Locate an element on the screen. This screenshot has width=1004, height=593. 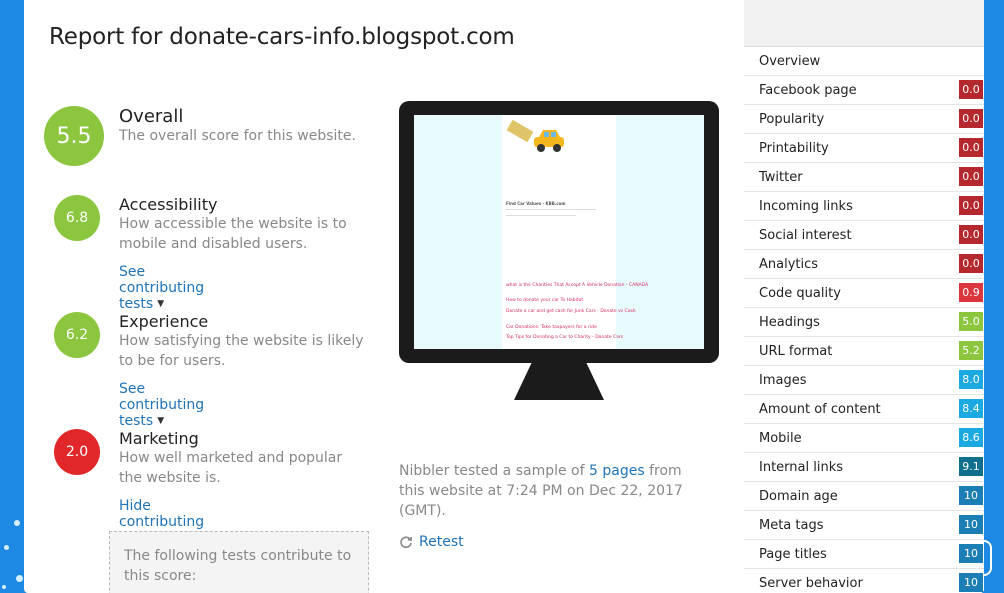
marketing-score-badge: 2.0 is located at coordinates (77, 452).